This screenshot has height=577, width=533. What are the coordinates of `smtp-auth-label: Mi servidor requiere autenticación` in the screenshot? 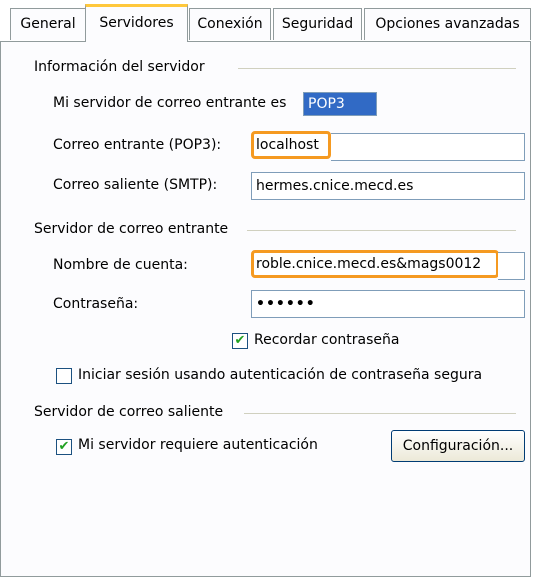 It's located at (198, 445).